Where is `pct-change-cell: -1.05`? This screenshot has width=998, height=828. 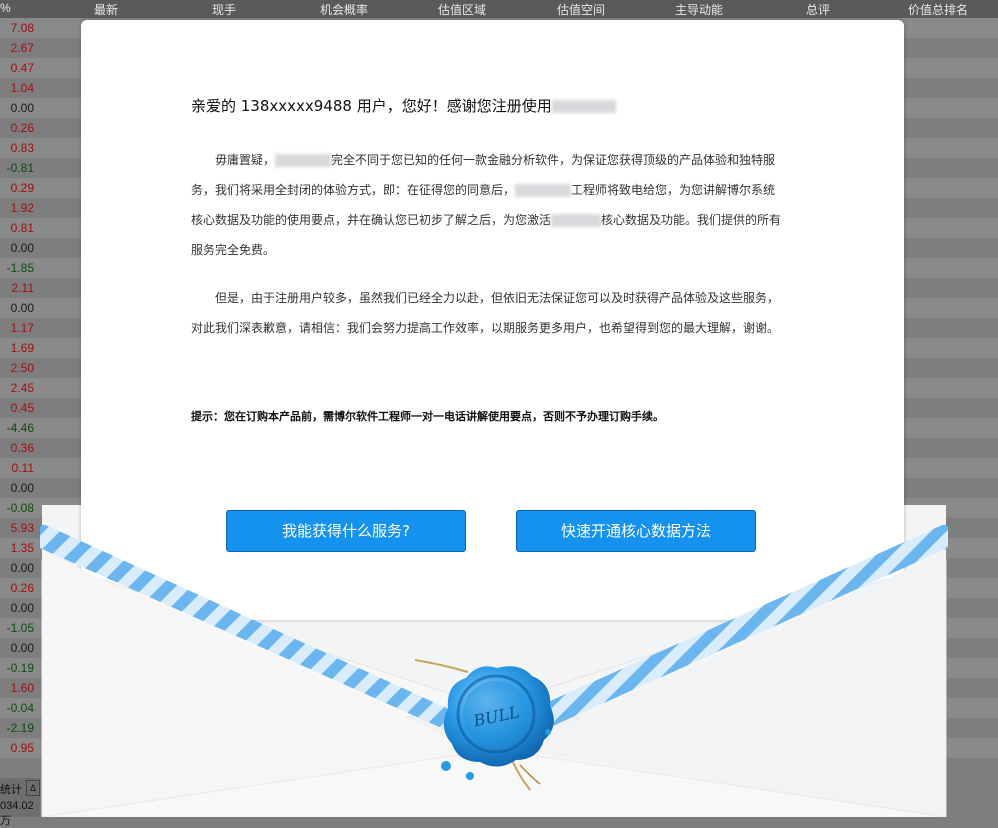 pct-change-cell: -1.05 is located at coordinates (20, 628).